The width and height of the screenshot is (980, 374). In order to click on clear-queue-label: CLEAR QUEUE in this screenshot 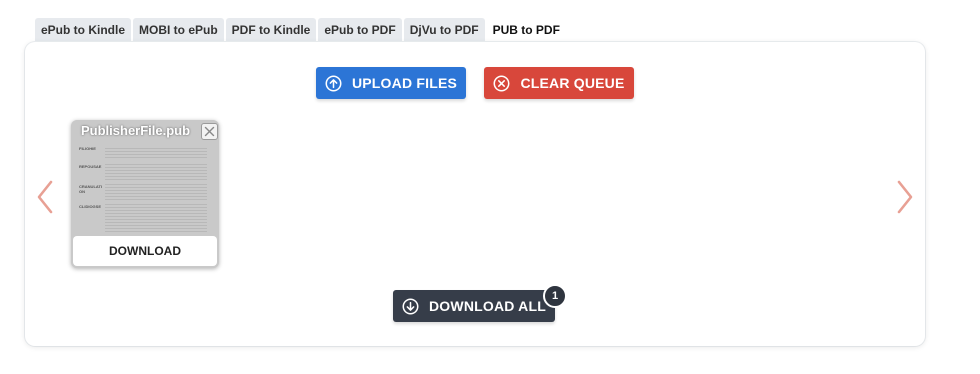, I will do `click(572, 83)`.